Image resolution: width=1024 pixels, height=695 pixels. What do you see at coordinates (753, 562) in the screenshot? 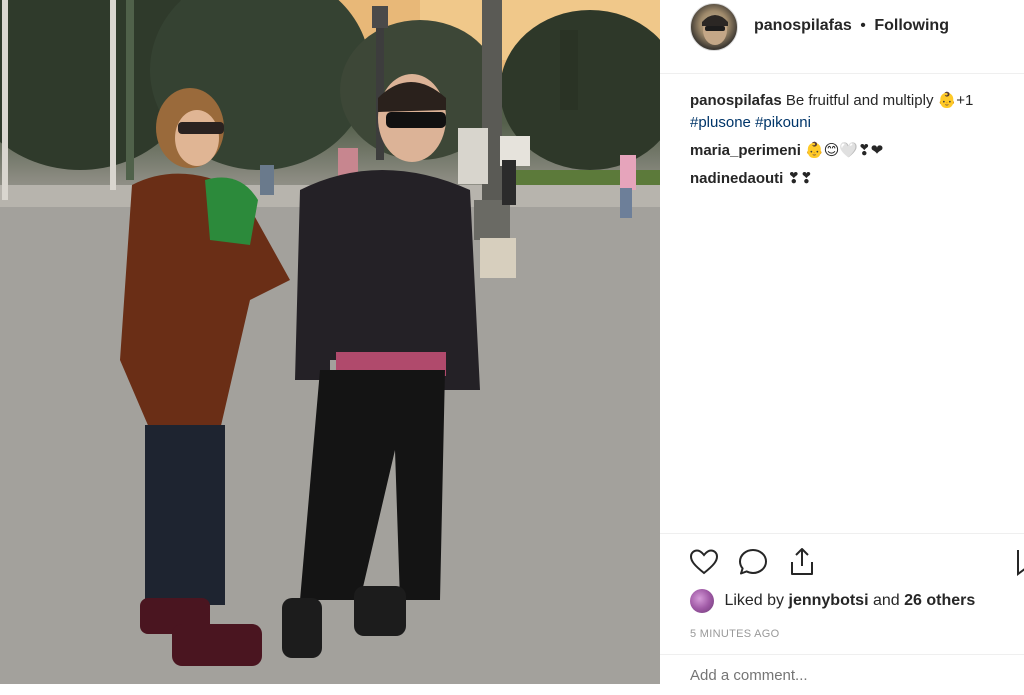
I see `comment-bubble-icon` at bounding box center [753, 562].